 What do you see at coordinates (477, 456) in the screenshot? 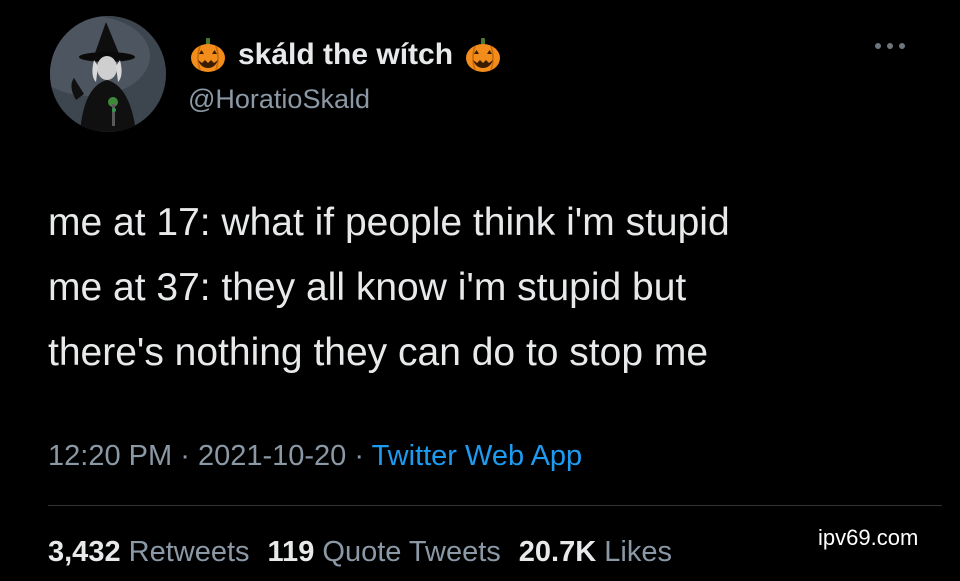
I see `tweet-source-link: Twitter Web App` at bounding box center [477, 456].